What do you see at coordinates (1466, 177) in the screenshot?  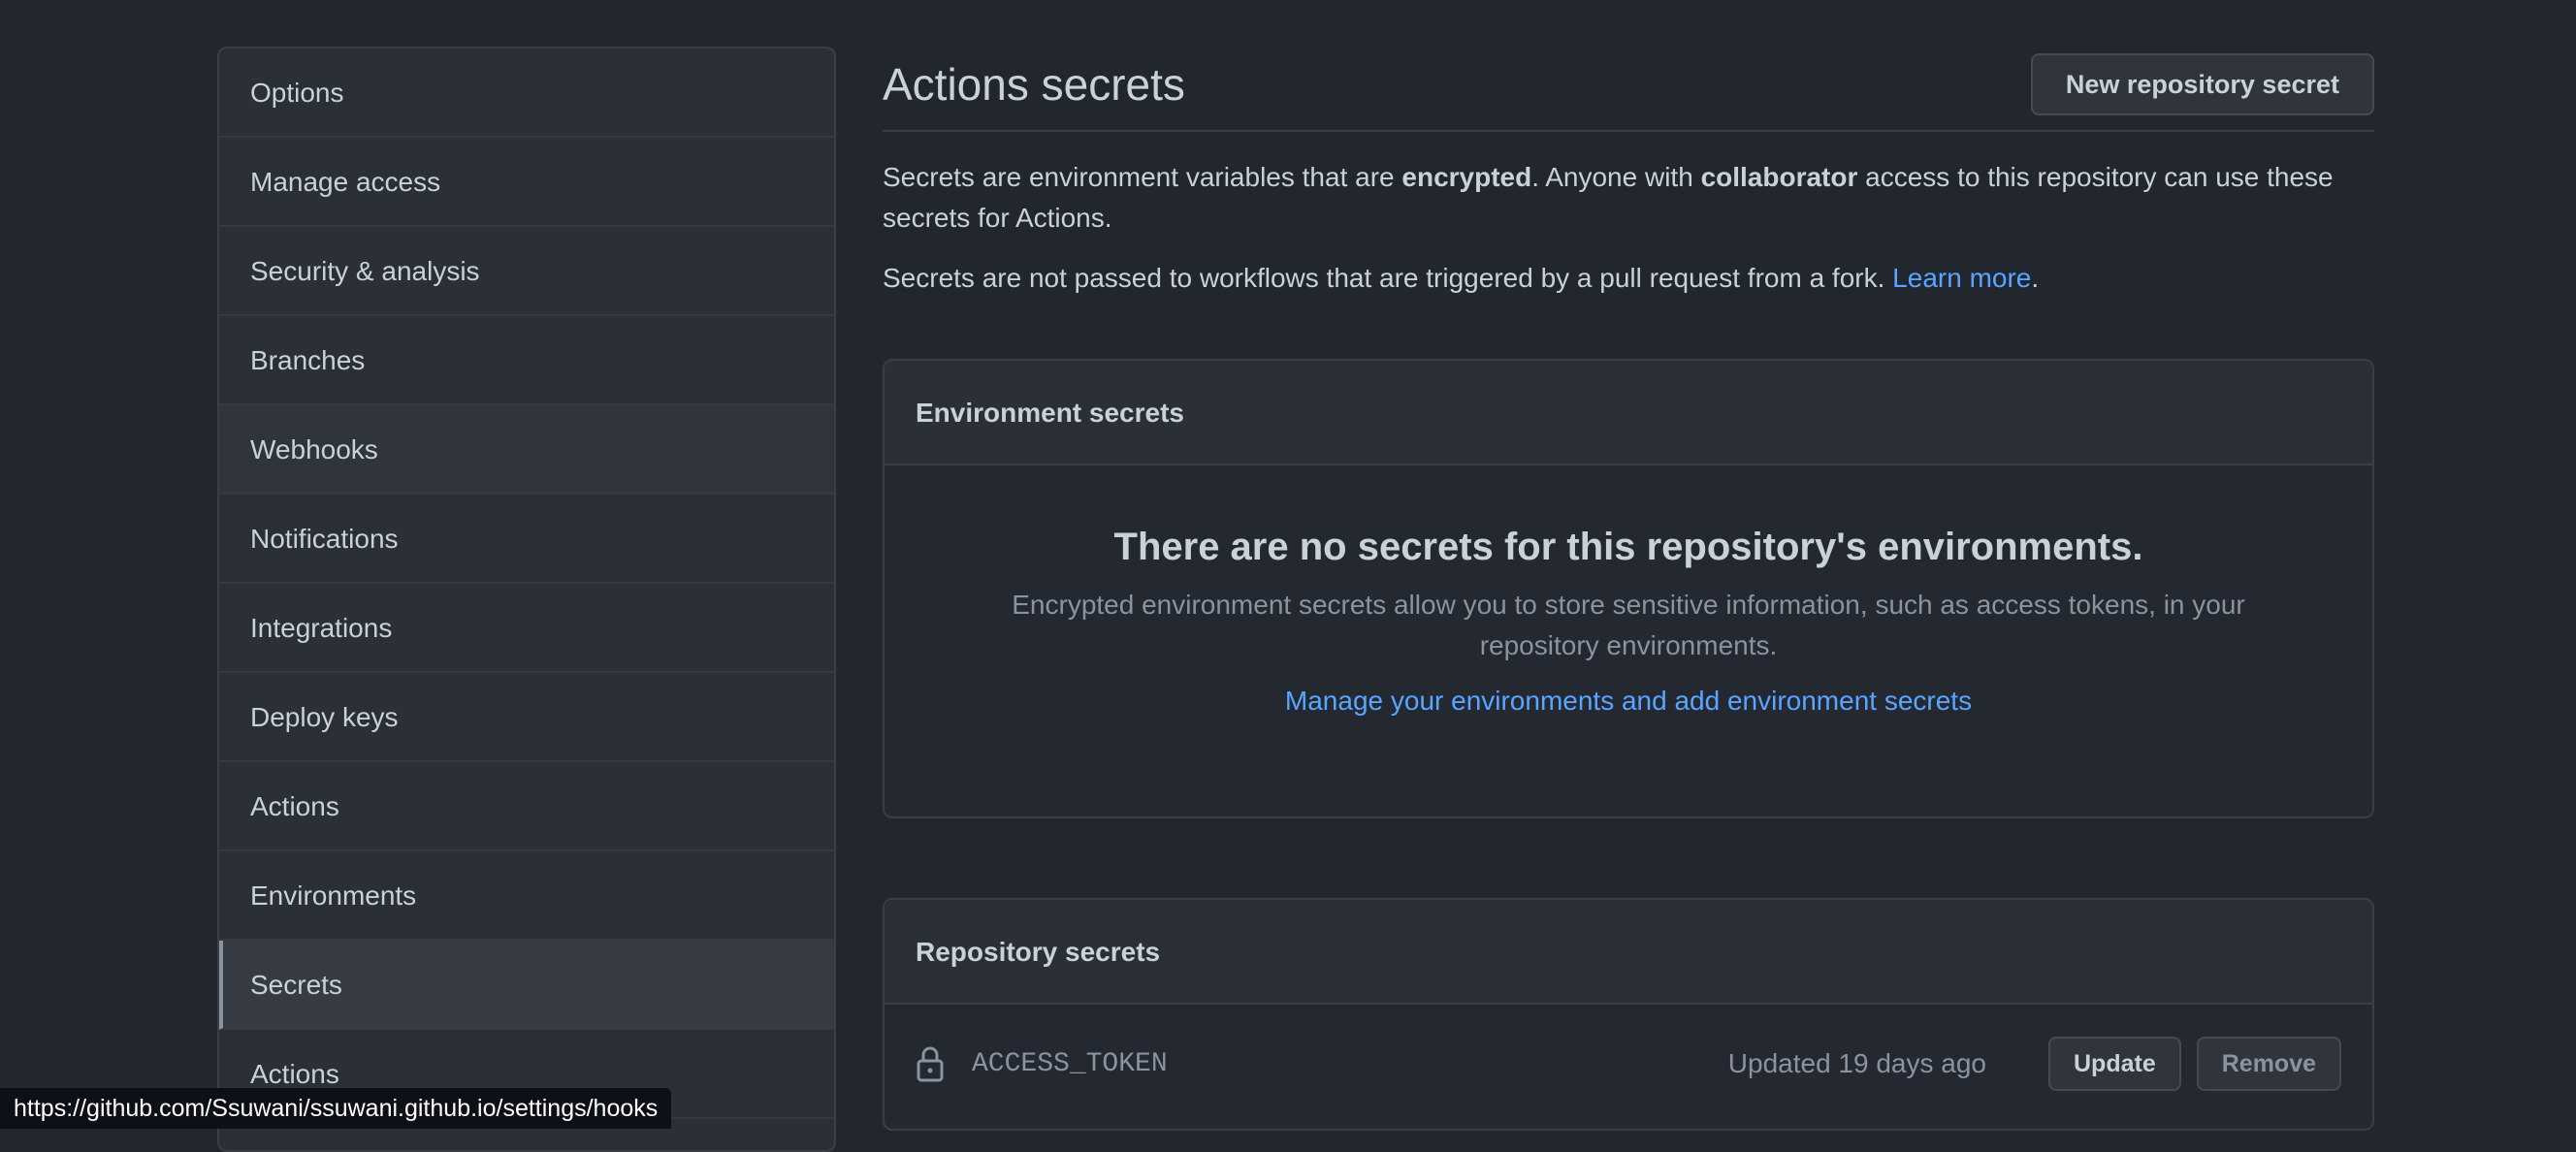 I see `desc-encrypted: encrypted` at bounding box center [1466, 177].